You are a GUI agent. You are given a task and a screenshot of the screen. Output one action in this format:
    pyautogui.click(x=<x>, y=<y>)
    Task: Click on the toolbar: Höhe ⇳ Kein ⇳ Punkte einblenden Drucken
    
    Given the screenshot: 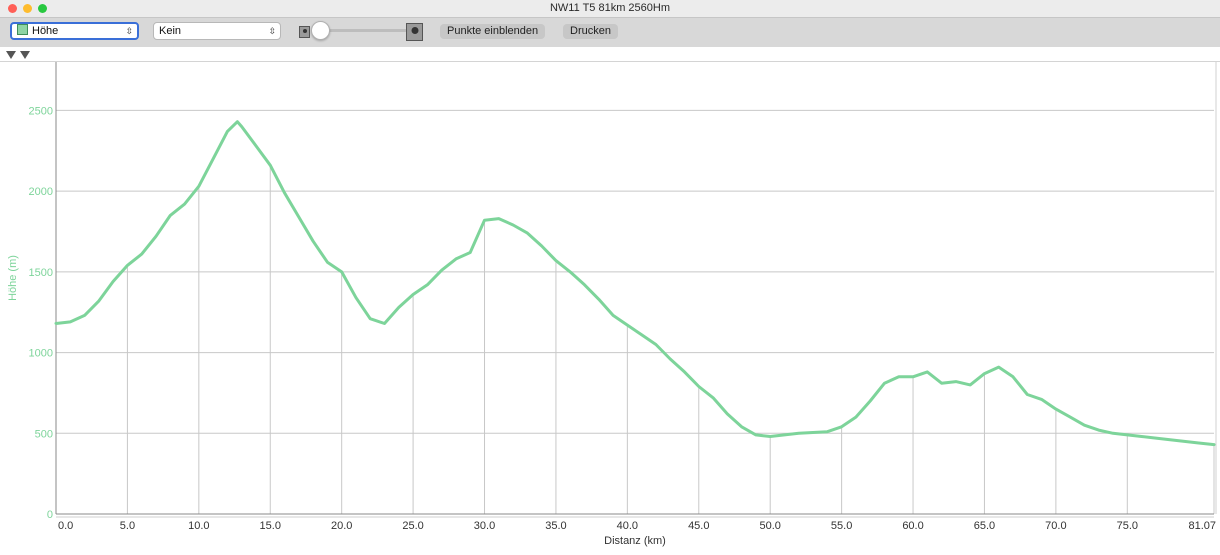 What is the action you would take?
    pyautogui.click(x=610, y=32)
    